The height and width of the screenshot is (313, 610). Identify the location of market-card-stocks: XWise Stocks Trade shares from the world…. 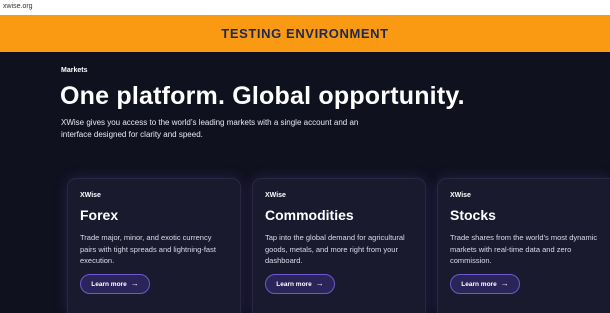
(523, 245).